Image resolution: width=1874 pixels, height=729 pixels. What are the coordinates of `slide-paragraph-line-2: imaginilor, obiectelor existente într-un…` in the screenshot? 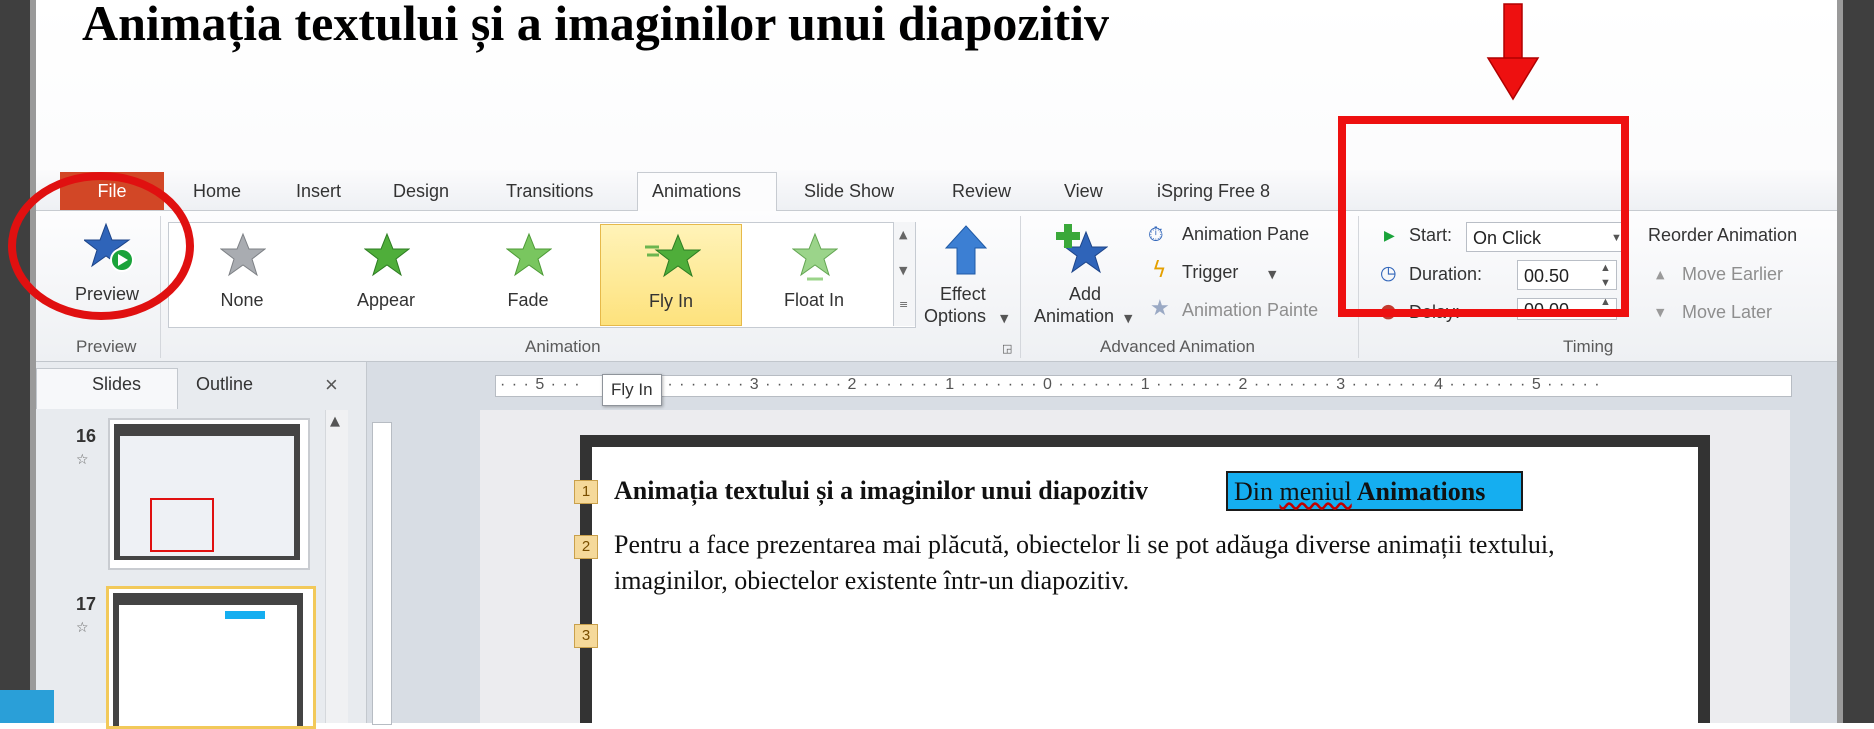 It's located at (872, 580).